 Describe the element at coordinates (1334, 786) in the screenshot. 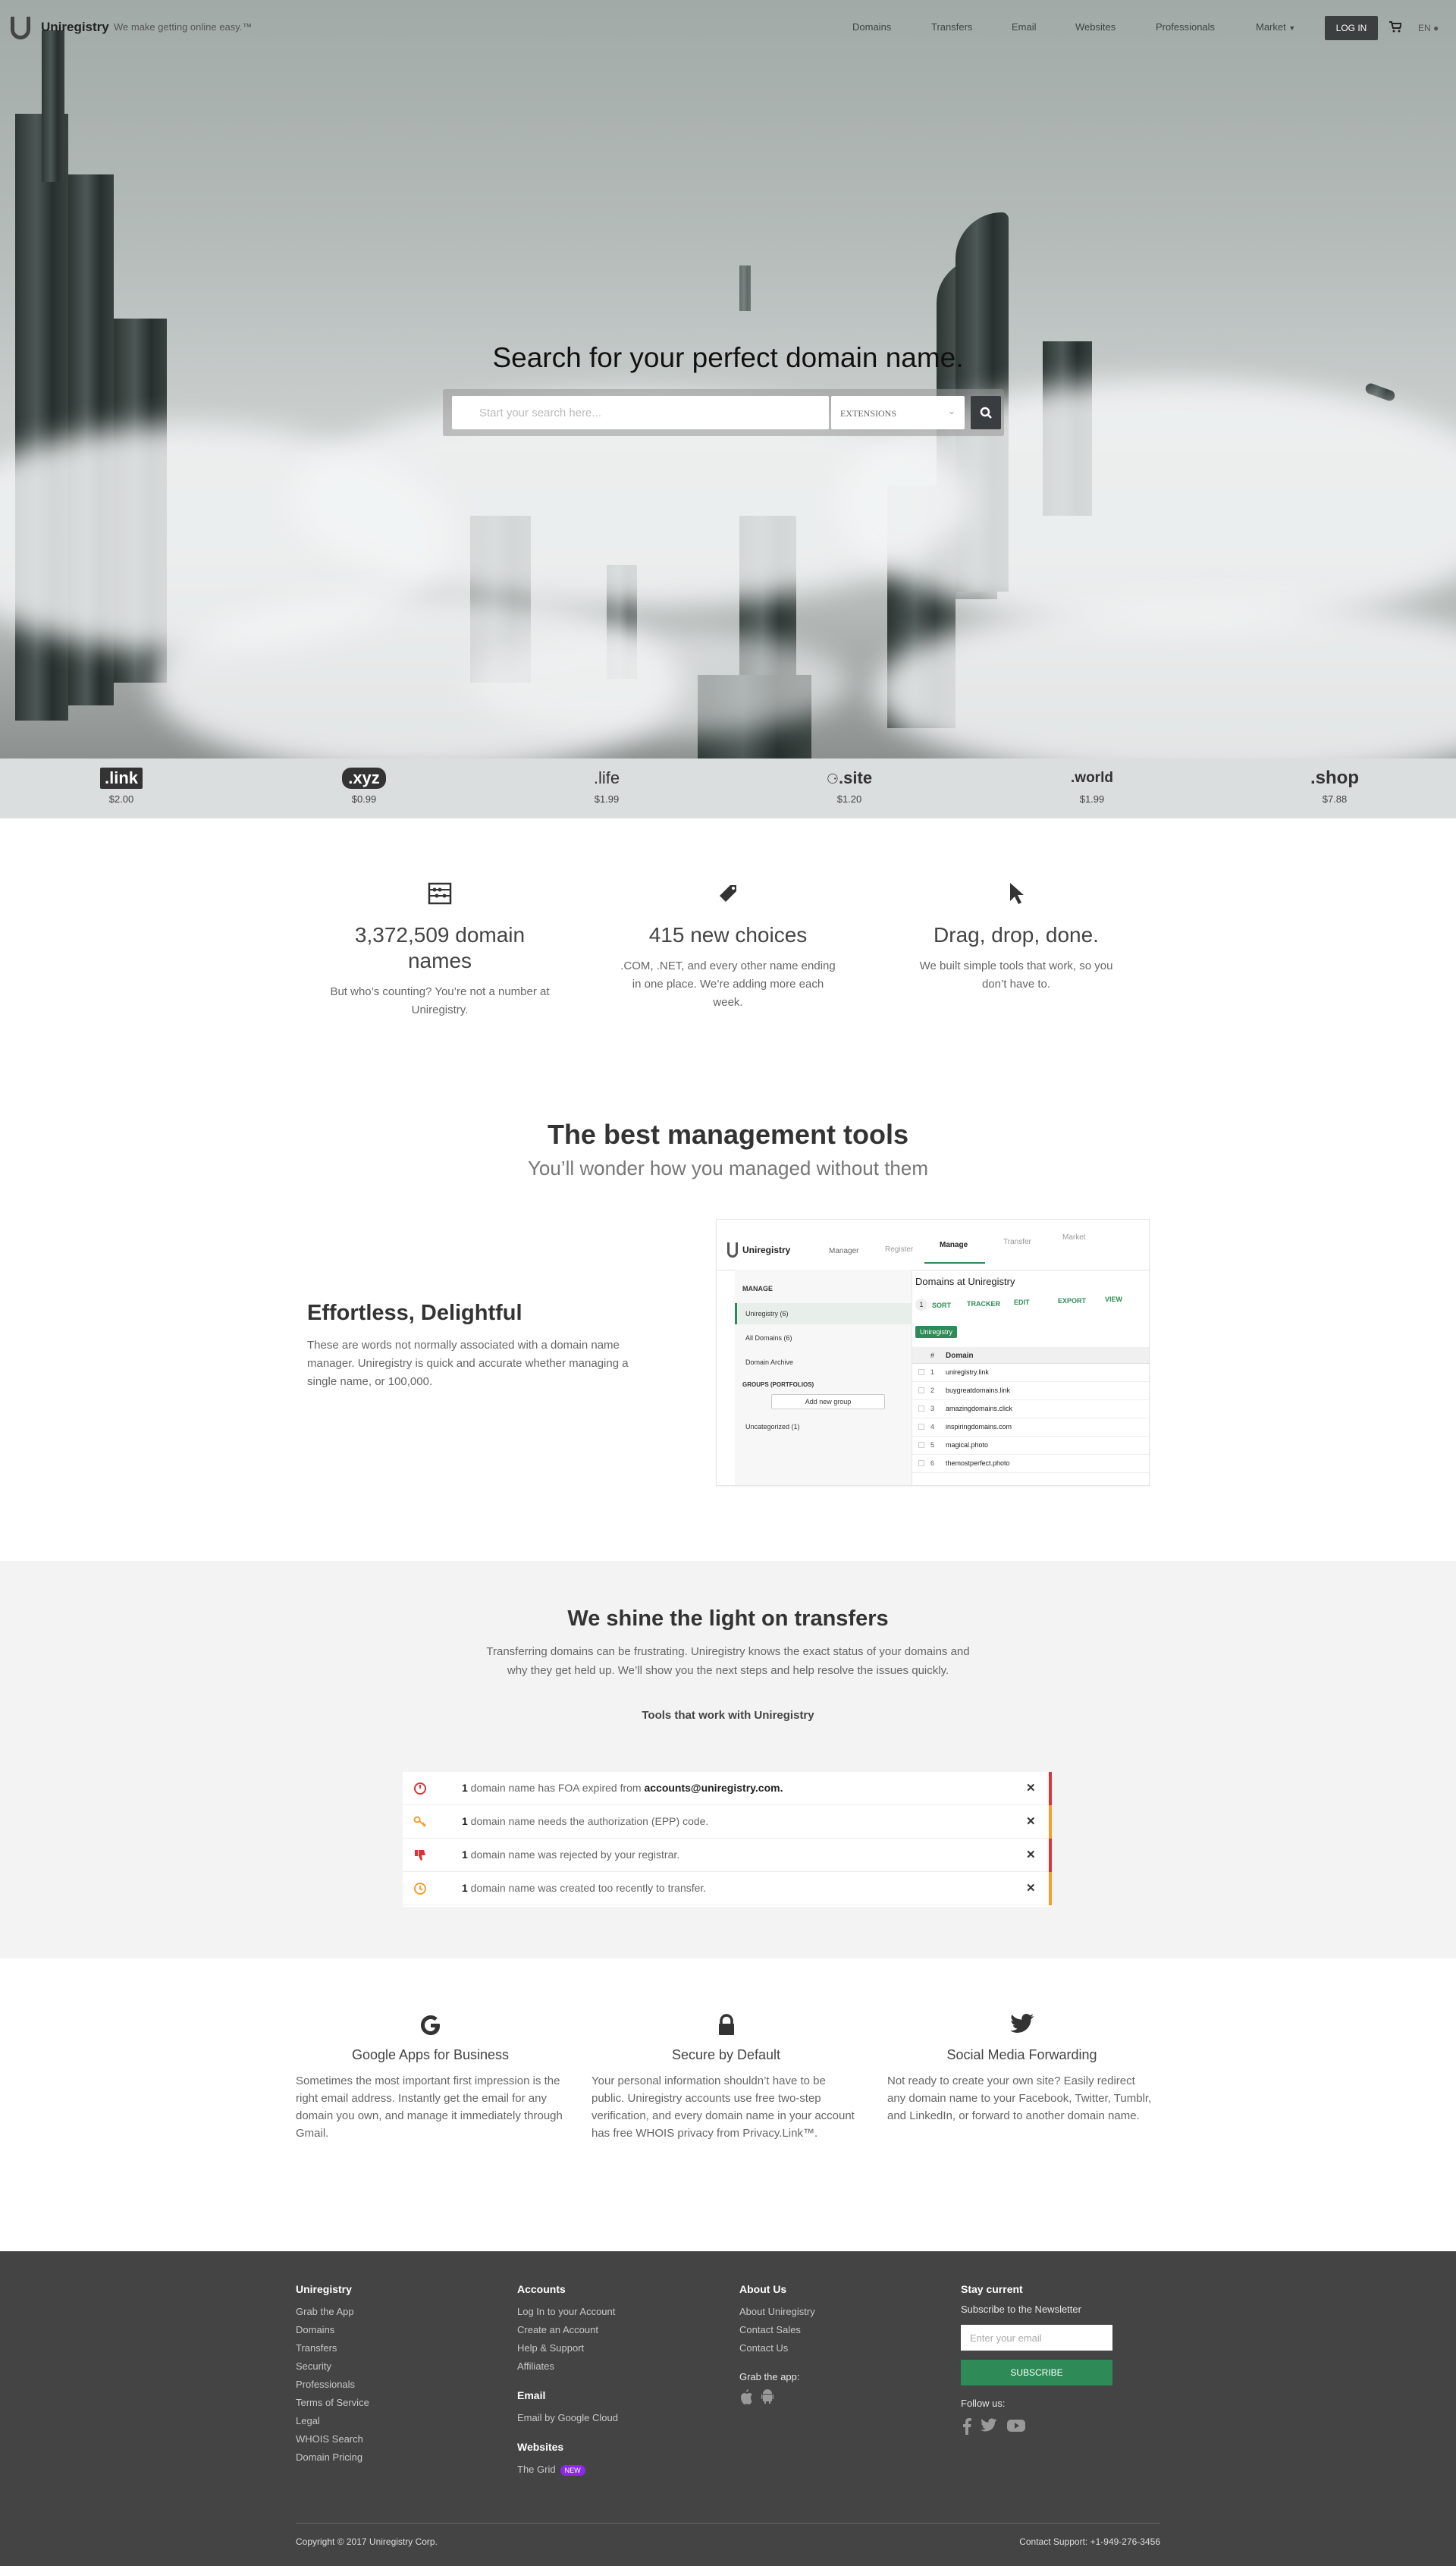

I see `tld-item: .shop $7.88` at that location.